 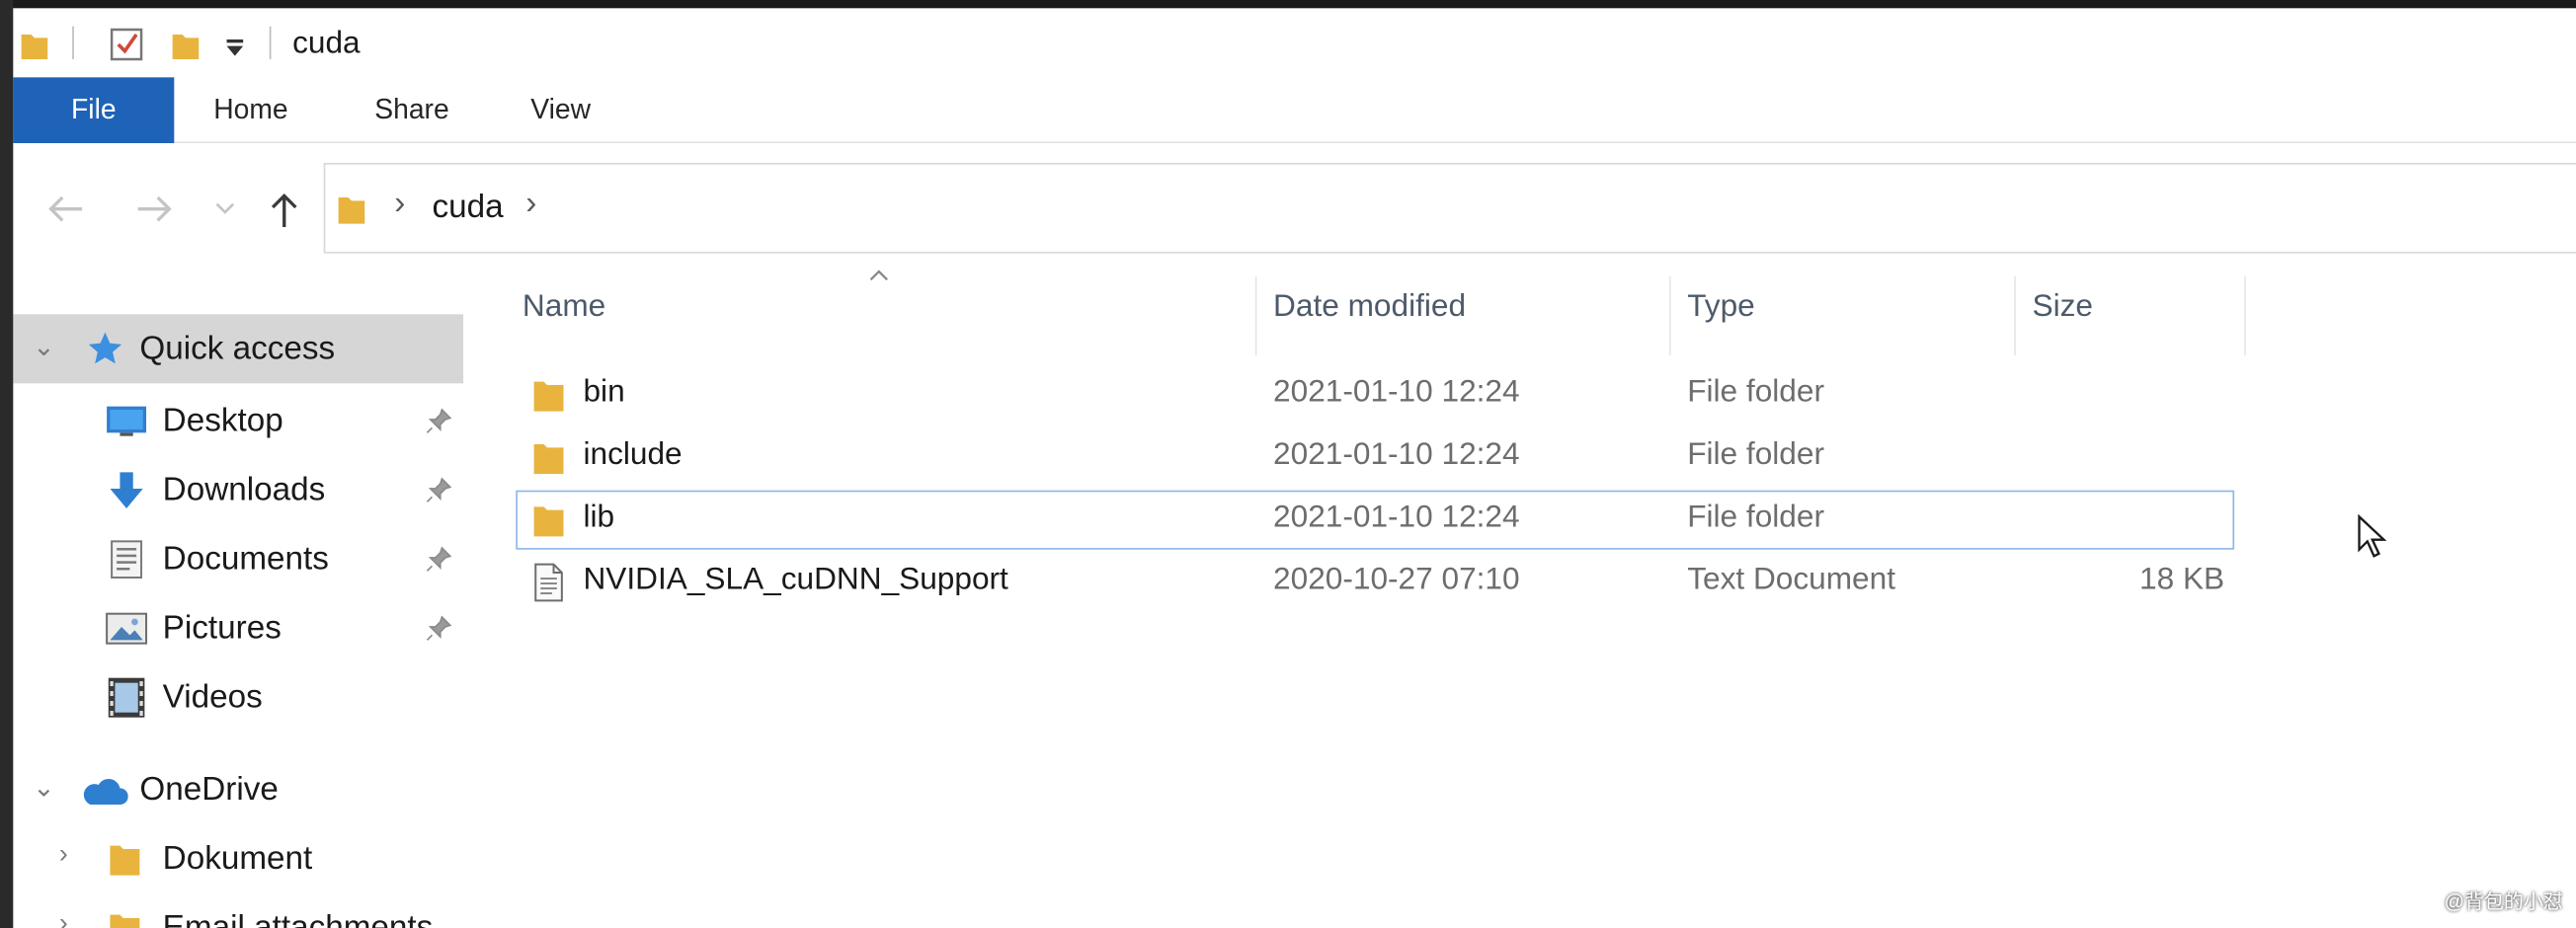 I want to click on new-folder-icon, so click(x=186, y=44).